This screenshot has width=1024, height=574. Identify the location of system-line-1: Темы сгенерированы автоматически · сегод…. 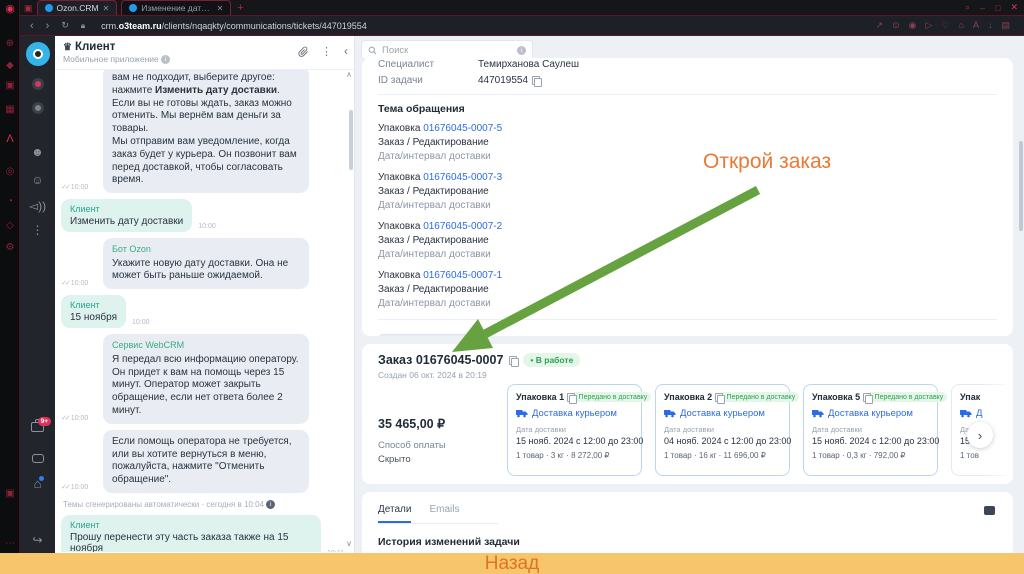
(203, 505).